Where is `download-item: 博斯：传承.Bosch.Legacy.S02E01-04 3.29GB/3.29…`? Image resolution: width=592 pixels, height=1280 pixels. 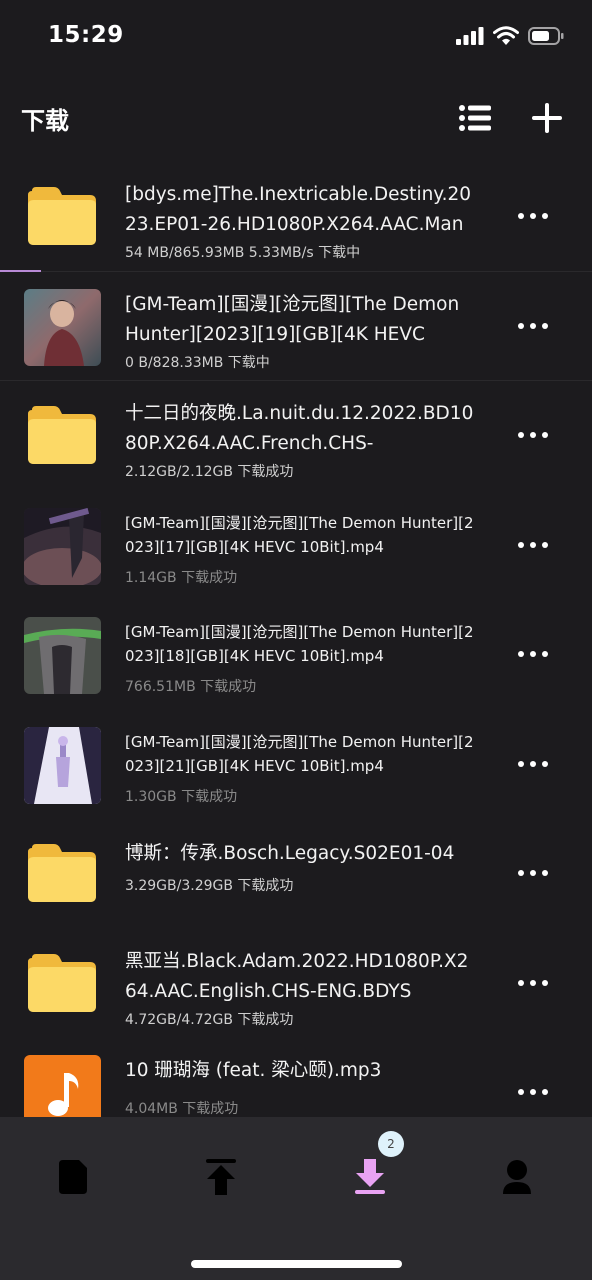 download-item: 博斯：传承.Bosch.Legacy.S02E01-04 3.29GB/3.29… is located at coordinates (296, 874).